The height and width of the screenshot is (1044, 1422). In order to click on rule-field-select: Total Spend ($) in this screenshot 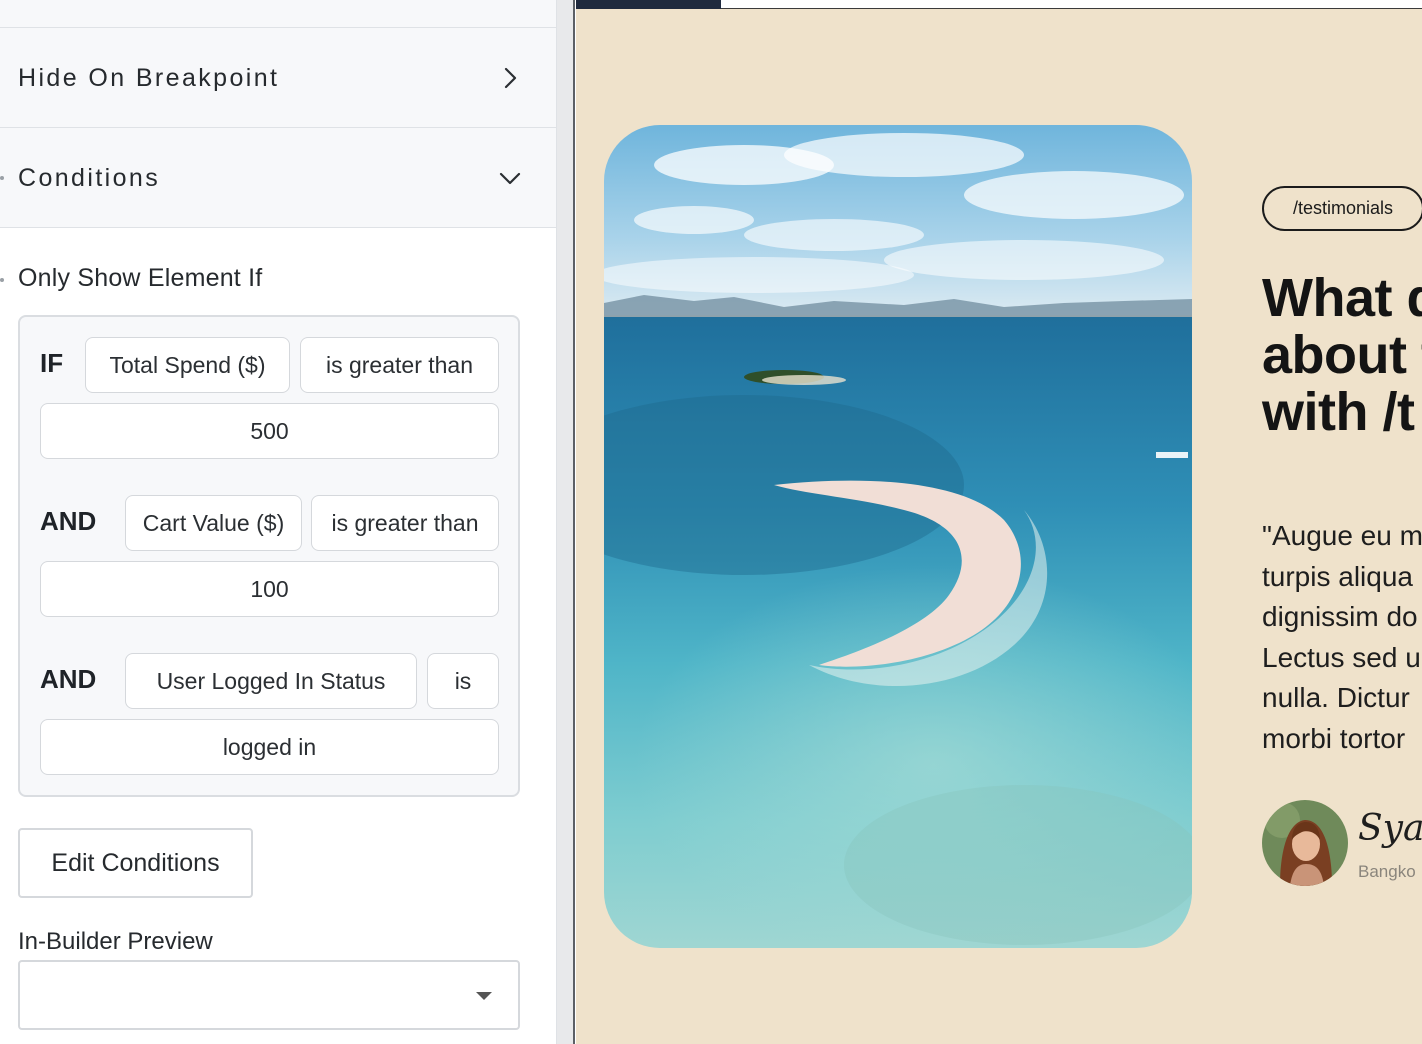, I will do `click(187, 365)`.